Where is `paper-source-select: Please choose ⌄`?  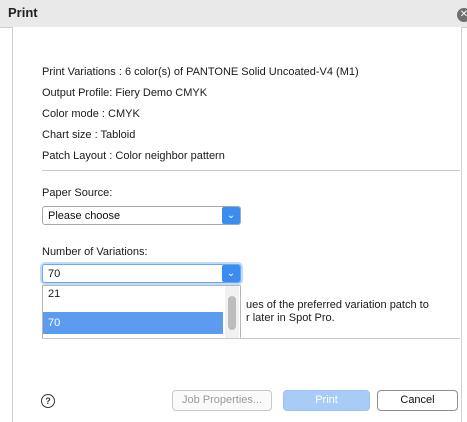
paper-source-select: Please choose ⌄ is located at coordinates (141, 215).